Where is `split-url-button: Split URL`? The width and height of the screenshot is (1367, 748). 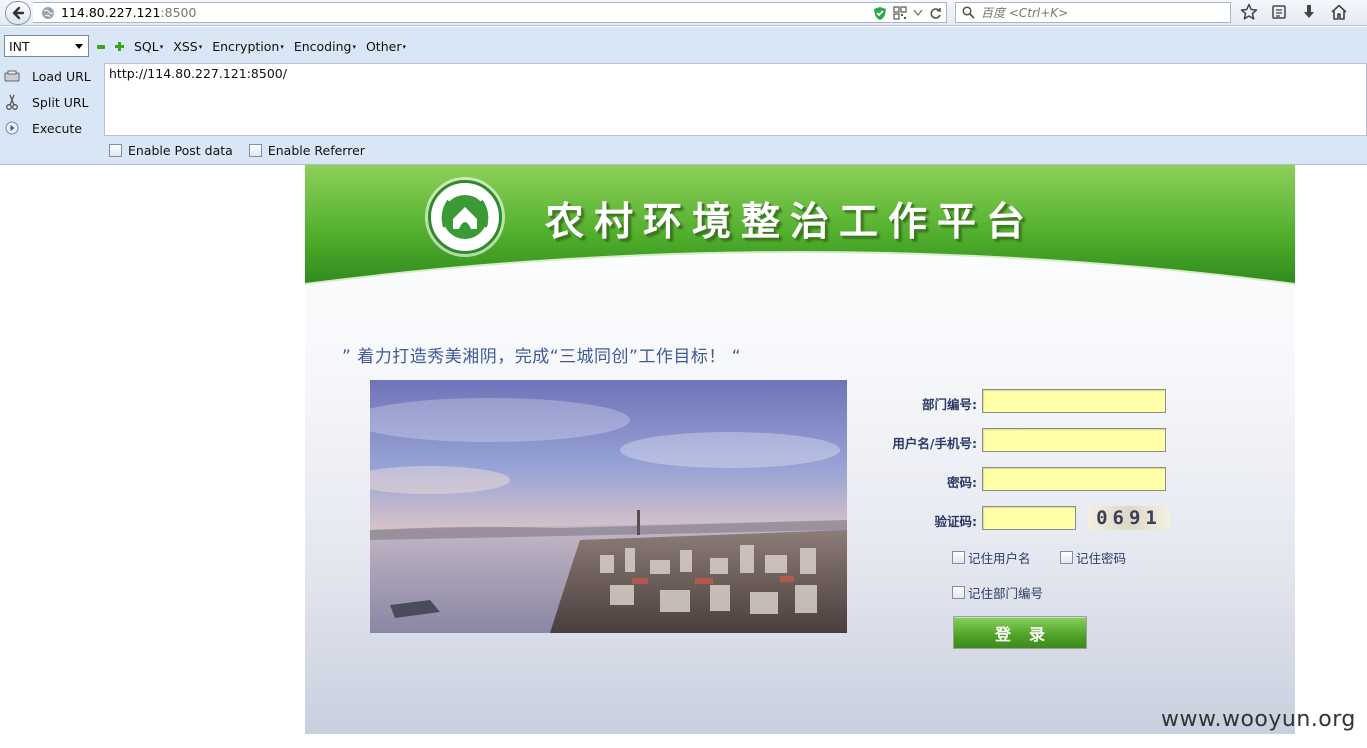
split-url-button: Split URL is located at coordinates (52, 102).